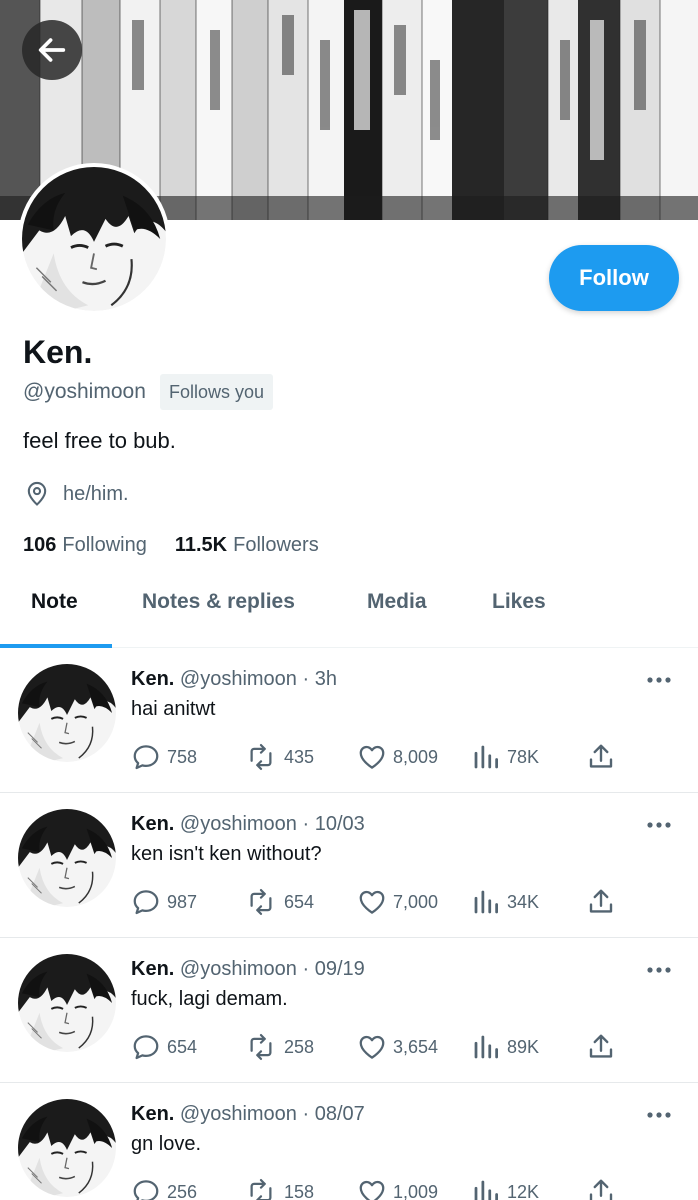 The width and height of the screenshot is (698, 1200). Describe the element at coordinates (209, 999) in the screenshot. I see `tweet-text: fuck, lagi demam.` at that location.